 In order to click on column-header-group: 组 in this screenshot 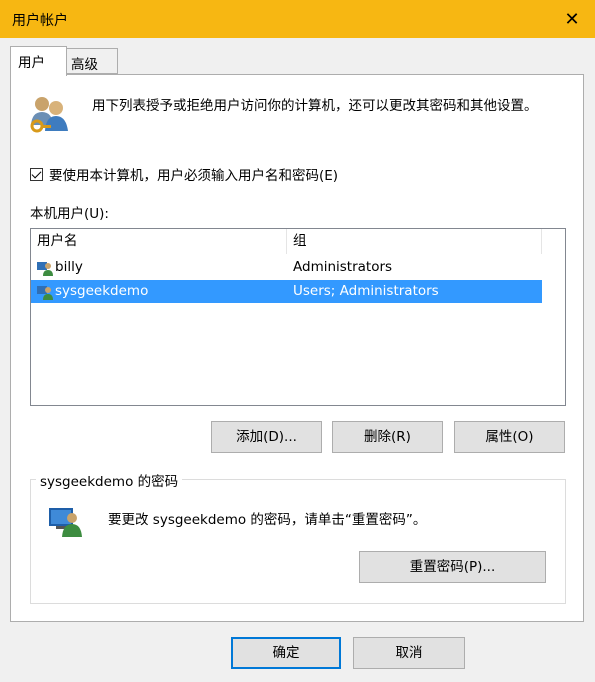, I will do `click(414, 241)`.